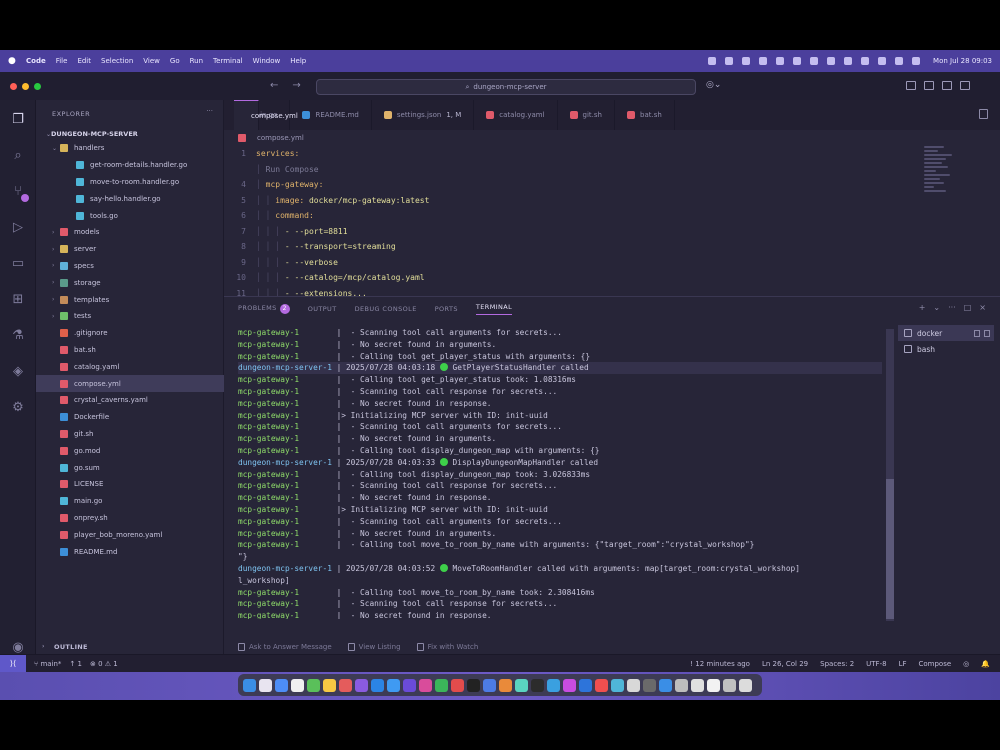  What do you see at coordinates (130, 333) in the screenshot?
I see `file-item: .gitignore` at bounding box center [130, 333].